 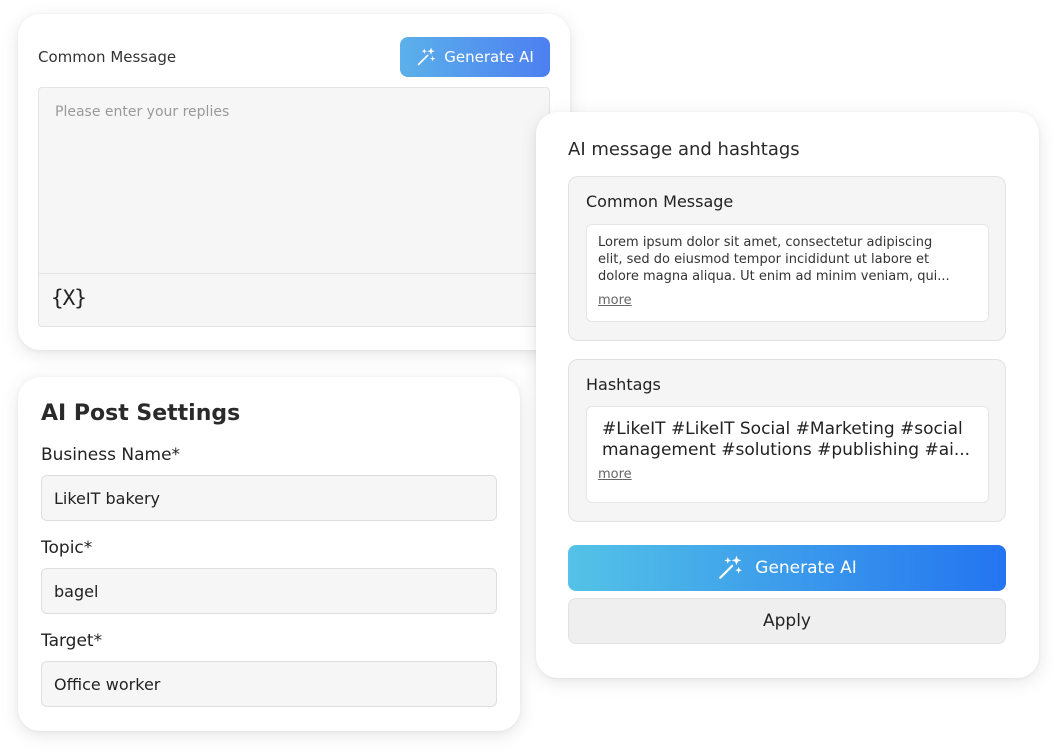 I want to click on generate-ai-label: Generate AI, so click(x=489, y=57).